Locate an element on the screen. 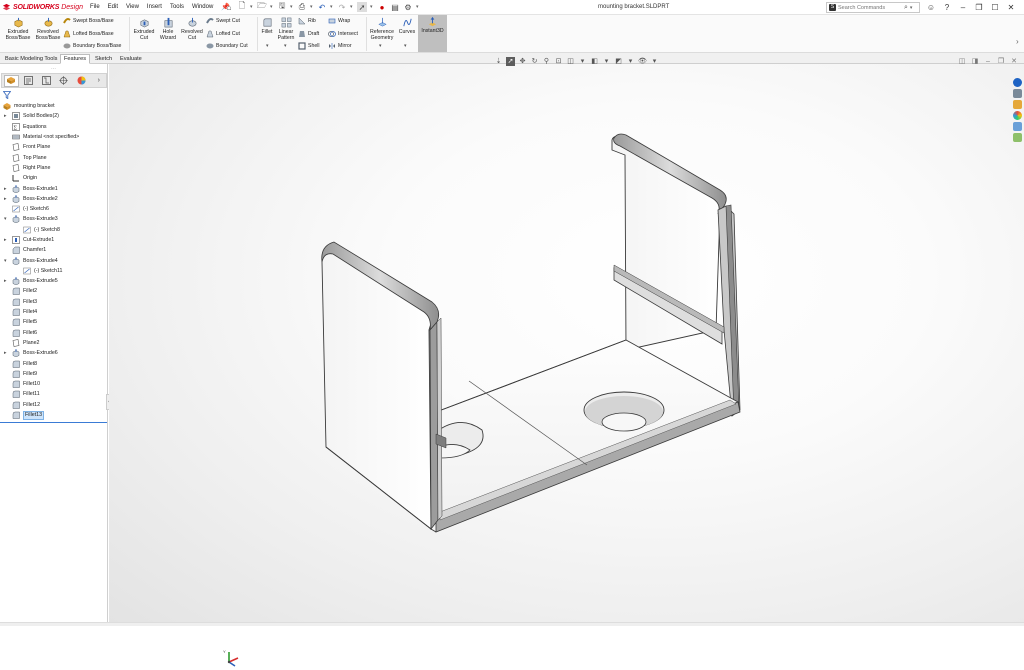 The image size is (1024, 670). tree-item: ▸ Cut-Extrude1 is located at coordinates (54, 240).